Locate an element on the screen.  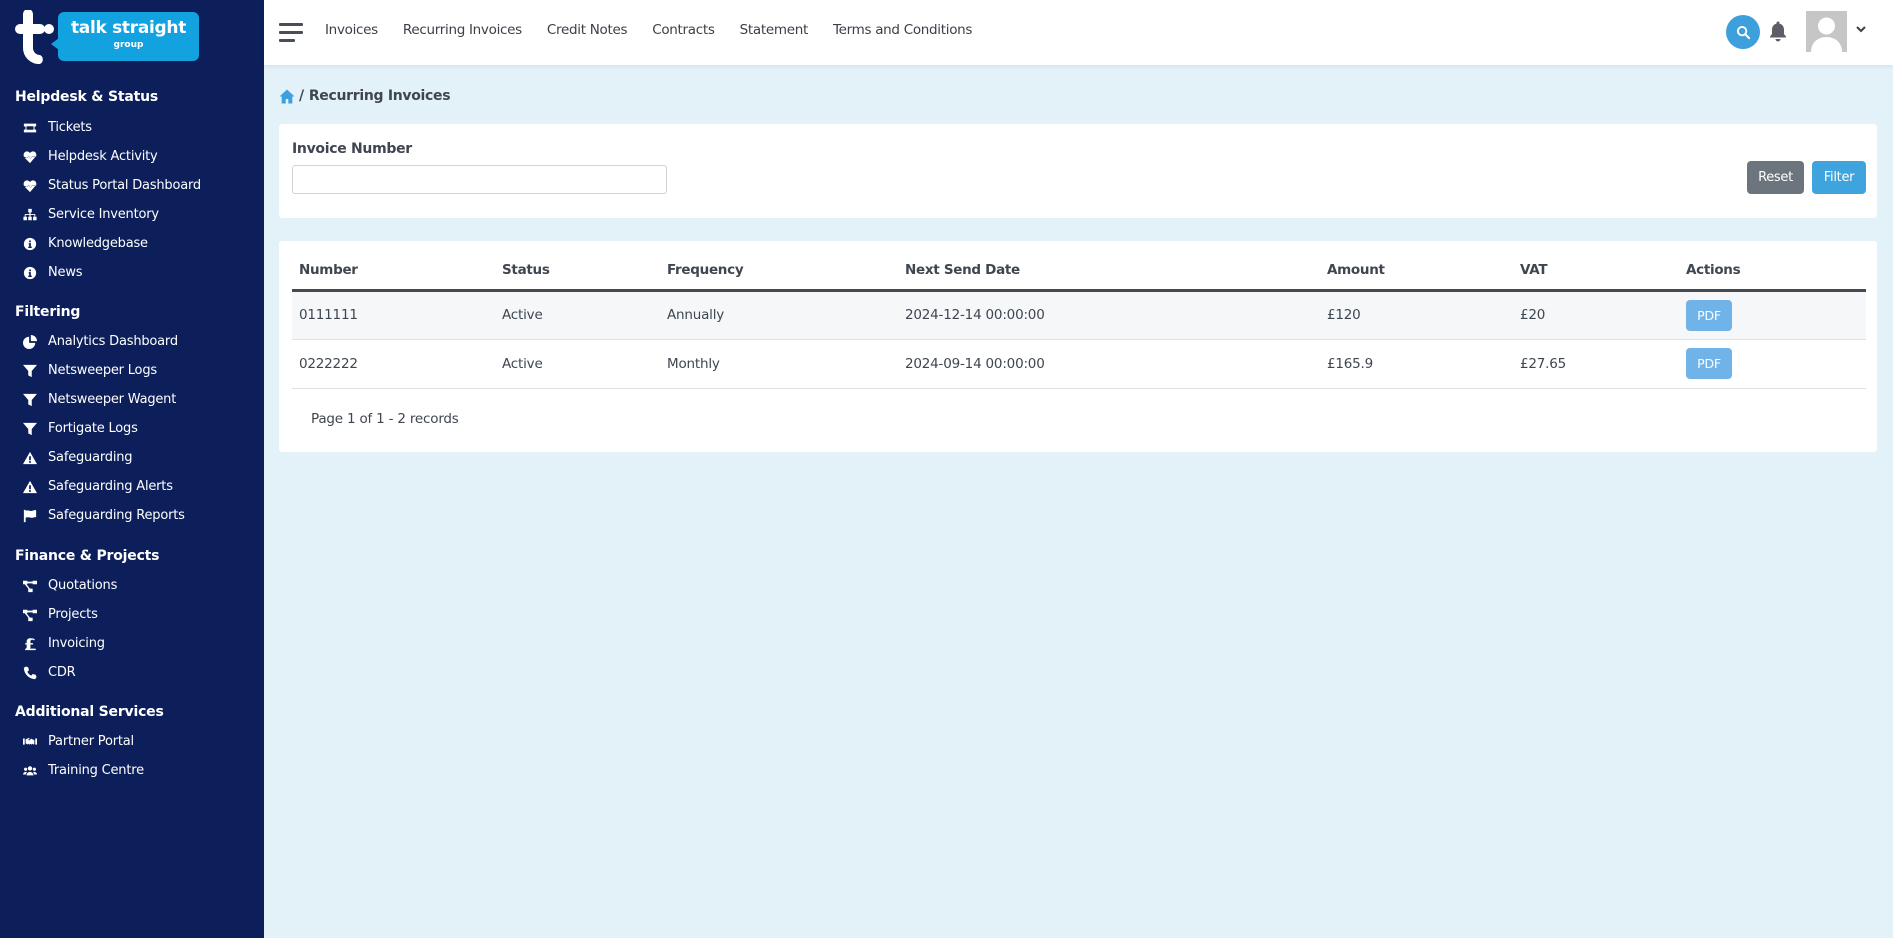
talk-straight-logo: talk straight group is located at coordinates (107, 37).